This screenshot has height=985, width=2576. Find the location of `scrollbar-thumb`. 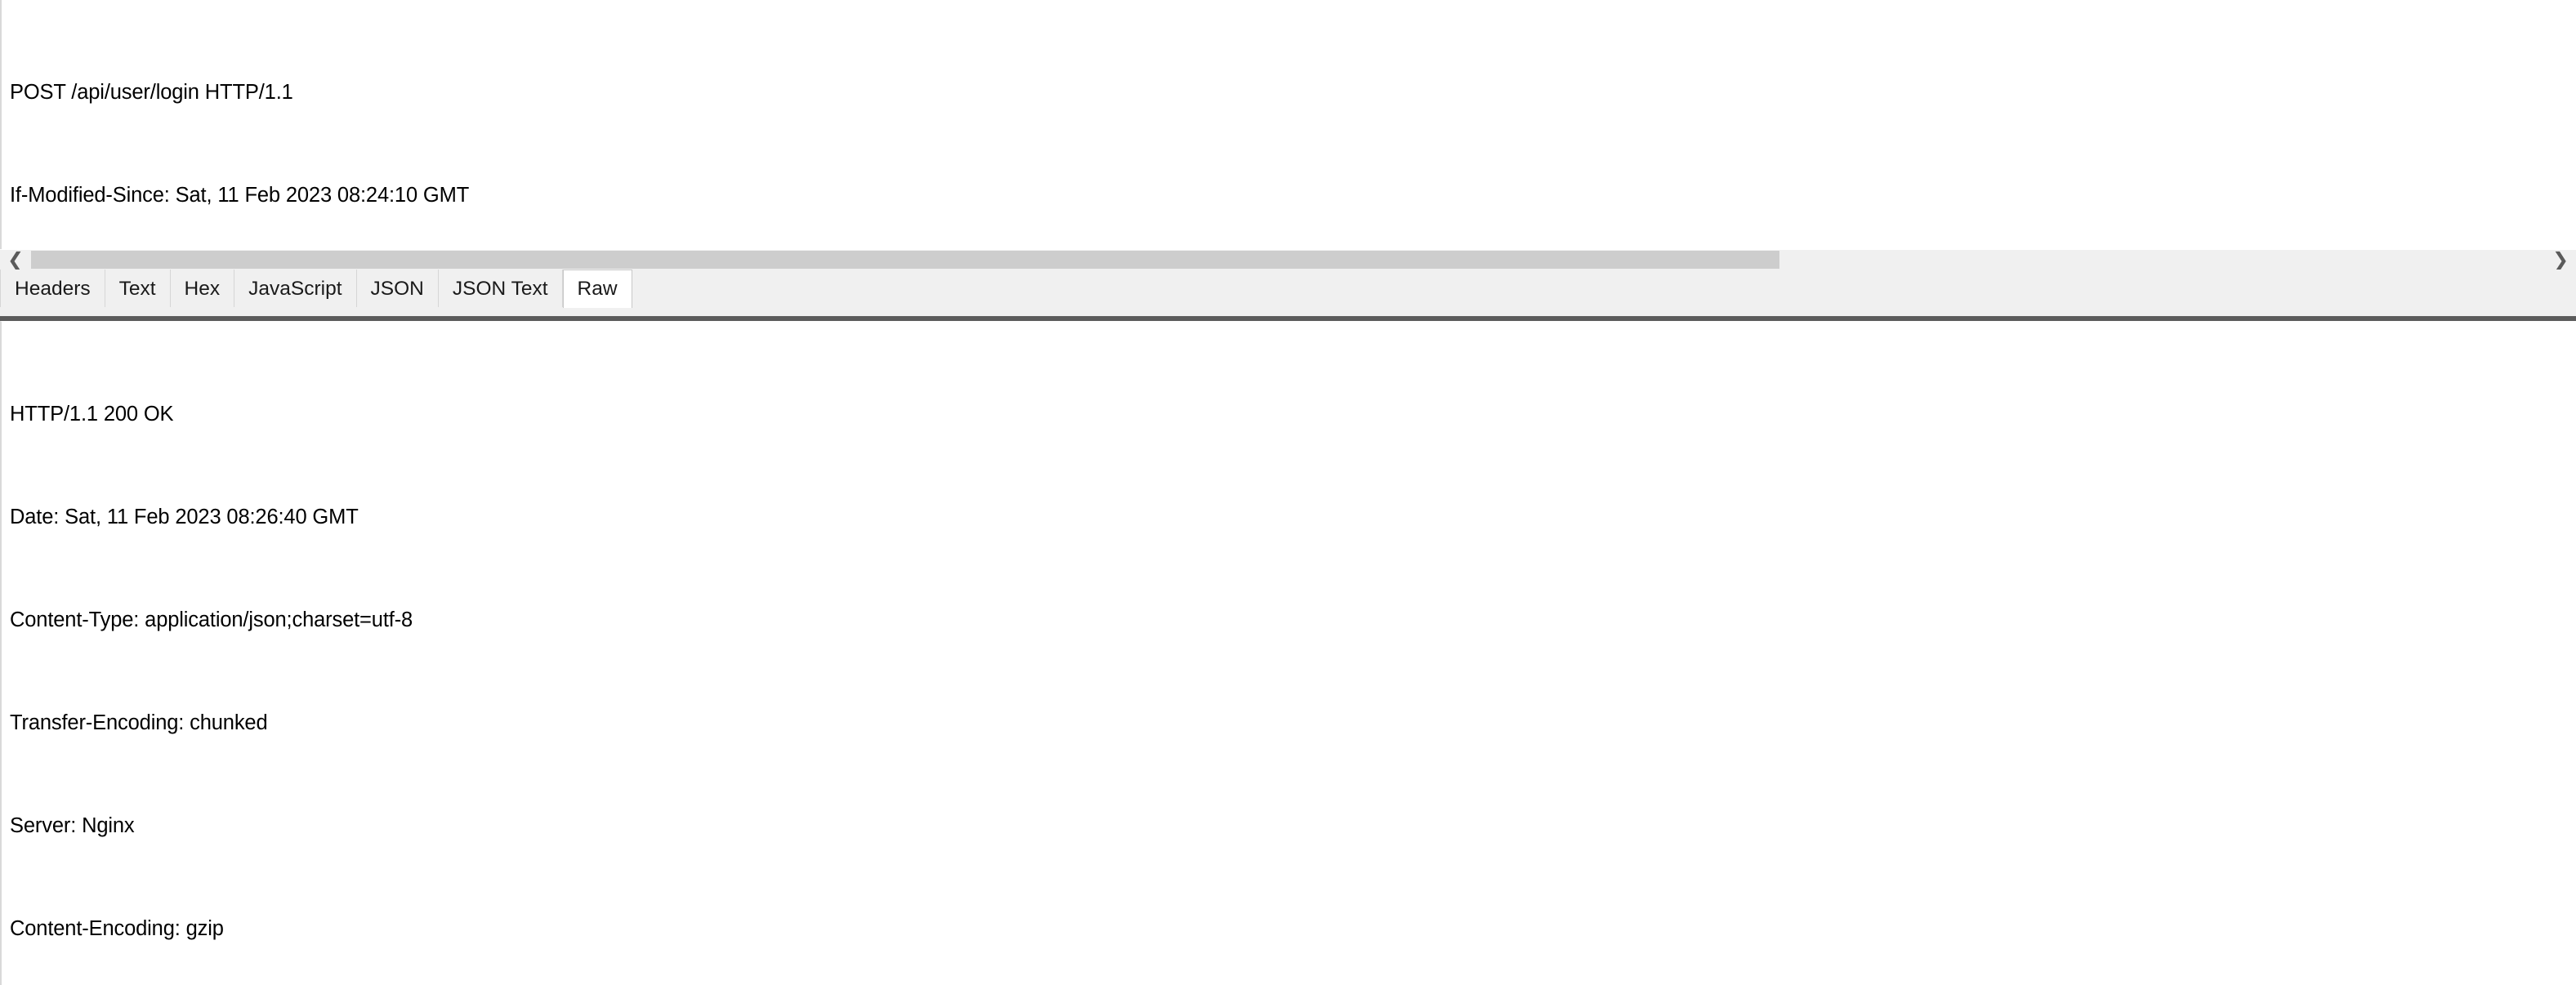

scrollbar-thumb is located at coordinates (905, 260).